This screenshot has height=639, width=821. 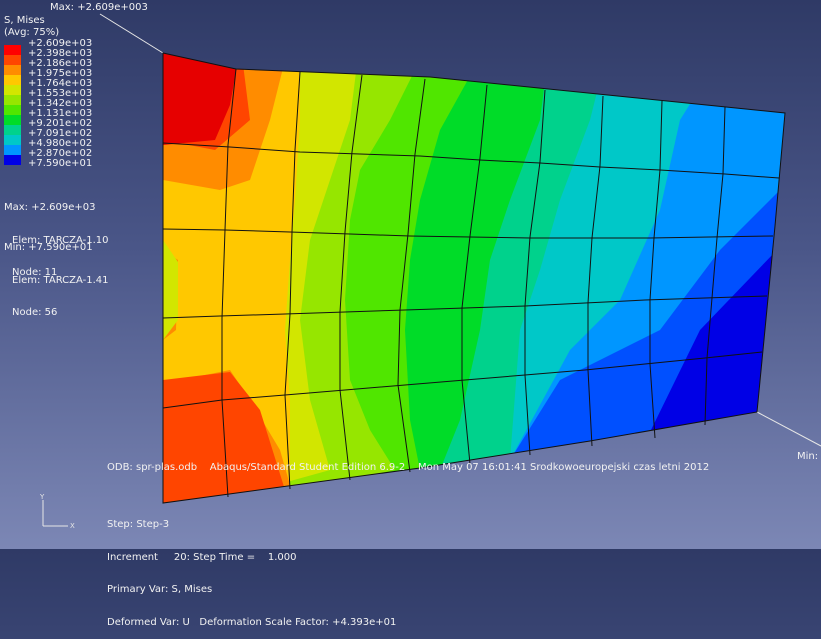 I want to click on triad-y-label: Y, so click(x=42, y=497).